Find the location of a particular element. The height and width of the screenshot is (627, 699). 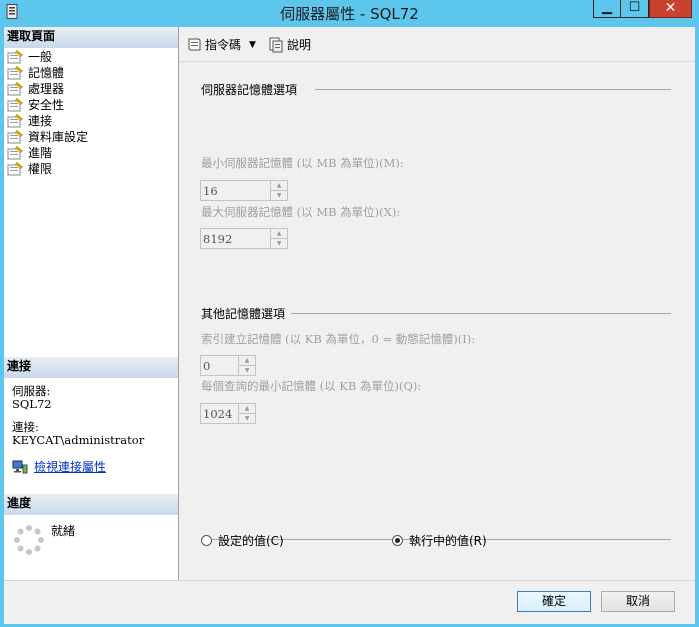

min-memory-value: 16 is located at coordinates (210, 191).